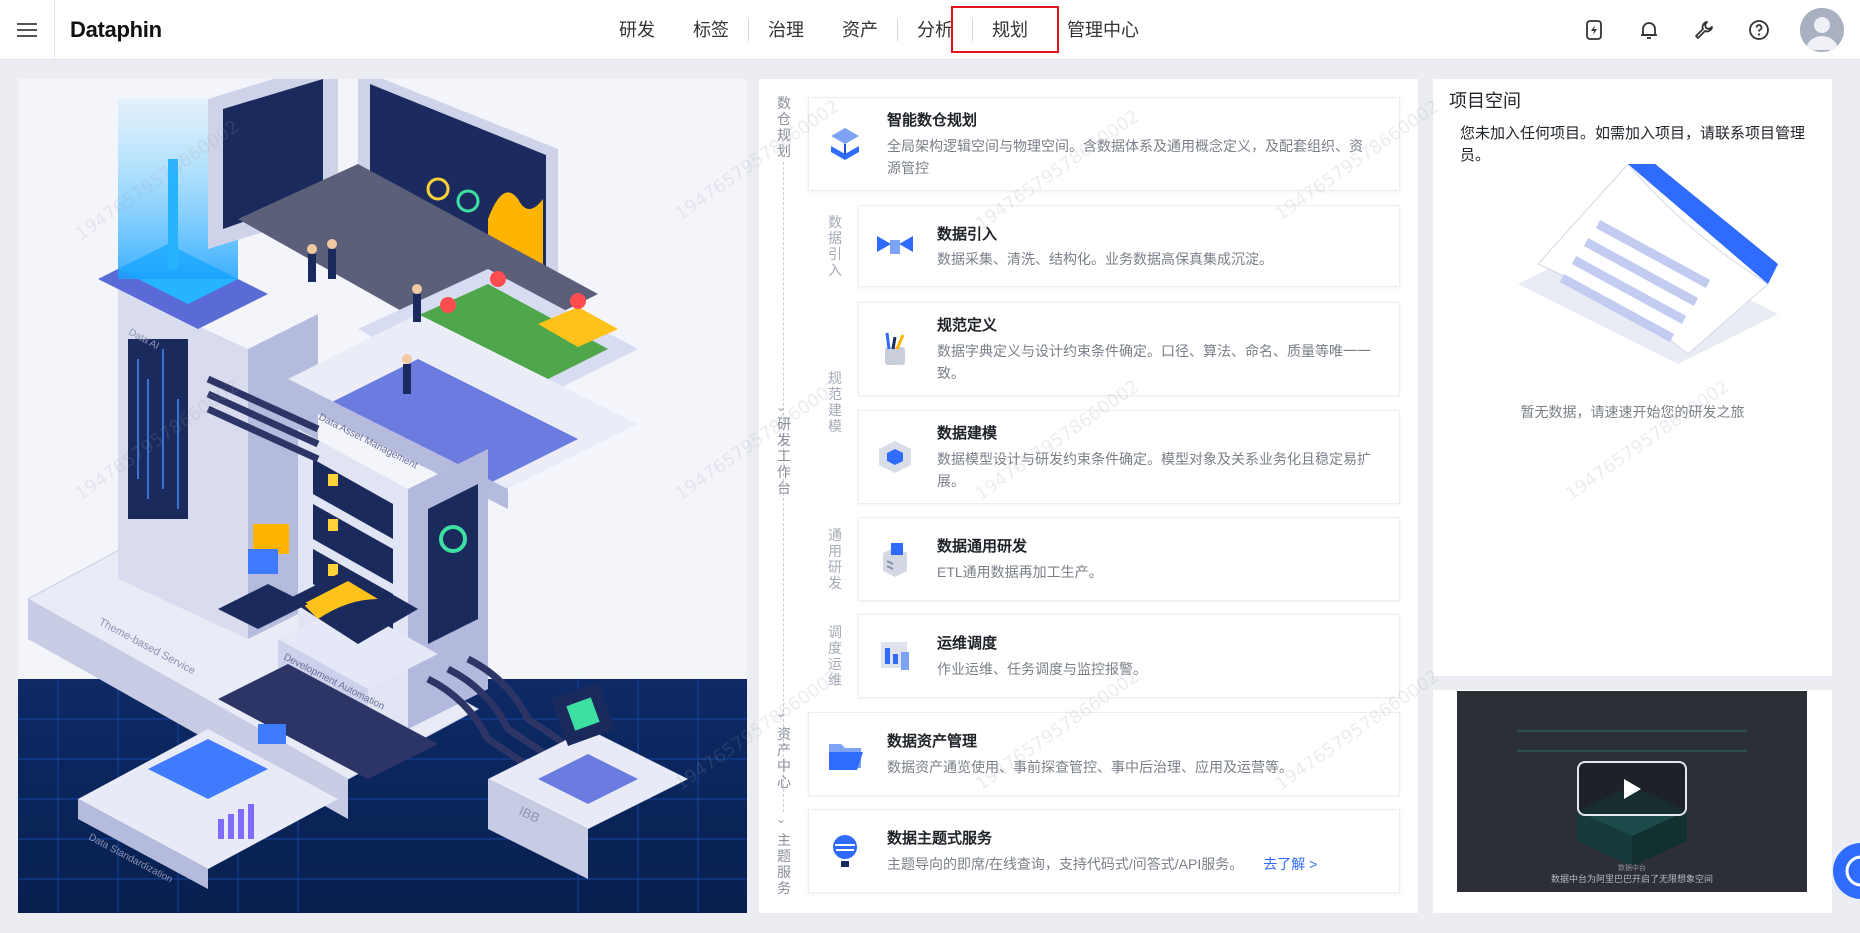 The width and height of the screenshot is (1860, 933). Describe the element at coordinates (1154, 362) in the screenshot. I see `card-description: 数据字典定义与设计约束条件确定。口径、算法、命名、质量等唯一一致。` at that location.